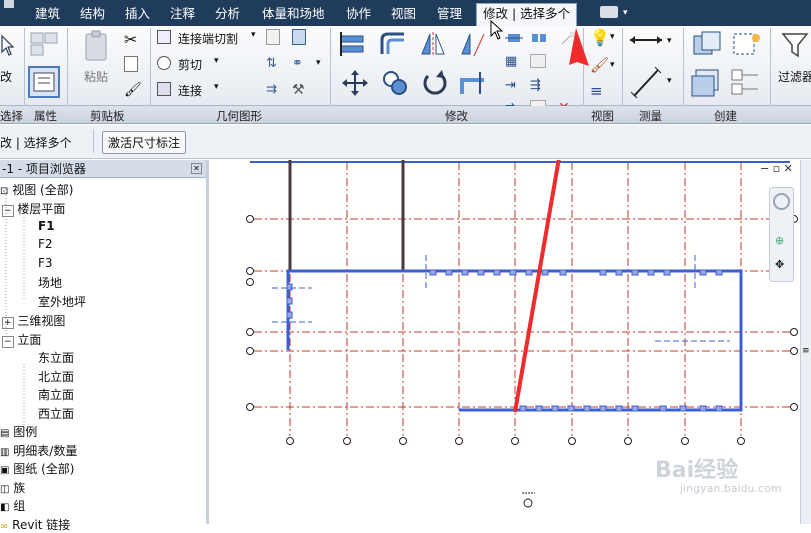 The width and height of the screenshot is (811, 533). I want to click on cut-join-label: 连接端切割, so click(208, 38).